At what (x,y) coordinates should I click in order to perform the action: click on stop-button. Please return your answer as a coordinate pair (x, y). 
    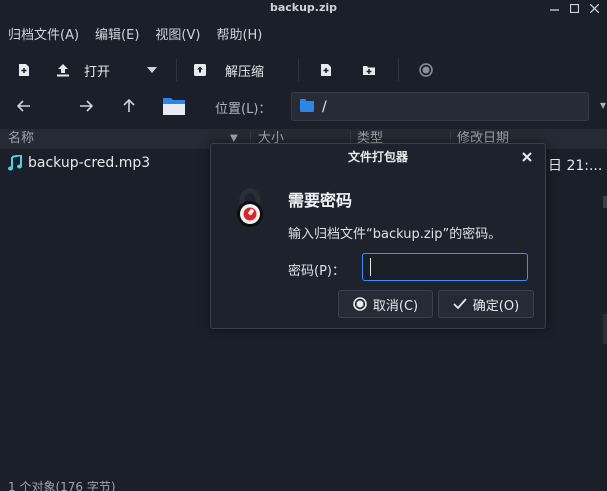
    Looking at the image, I should click on (426, 70).